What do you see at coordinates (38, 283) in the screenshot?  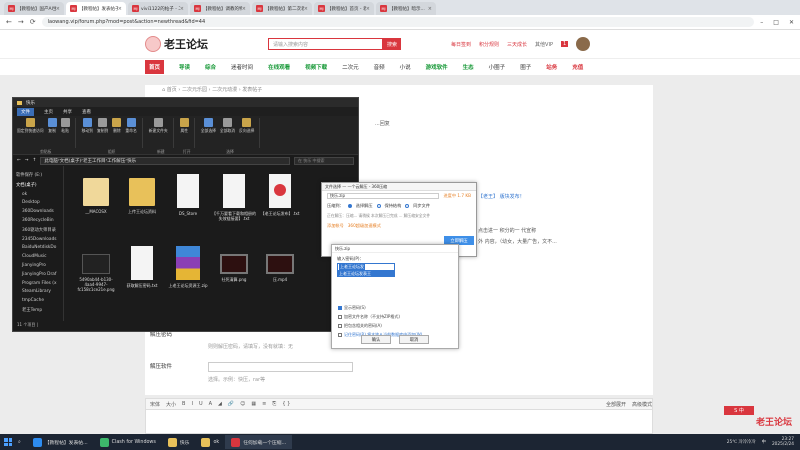 I see `navpane-item: Program Files (x` at bounding box center [38, 283].